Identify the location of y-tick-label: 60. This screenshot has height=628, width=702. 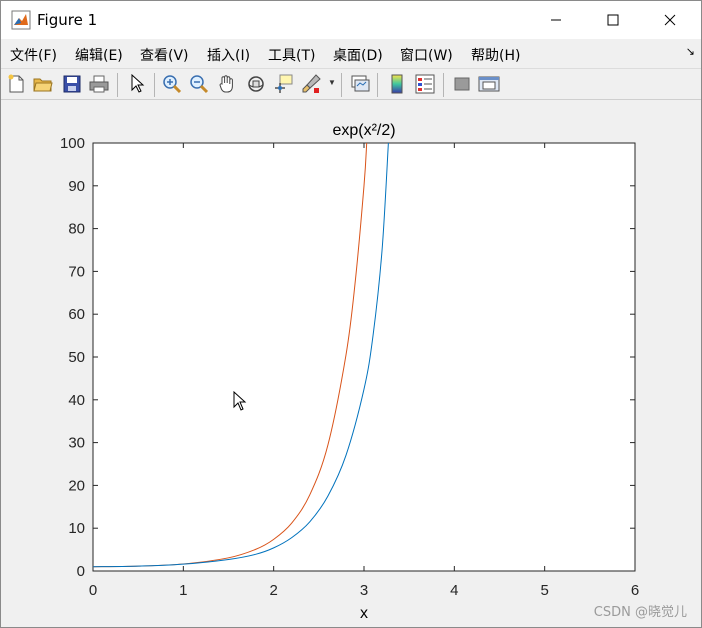
(76, 314).